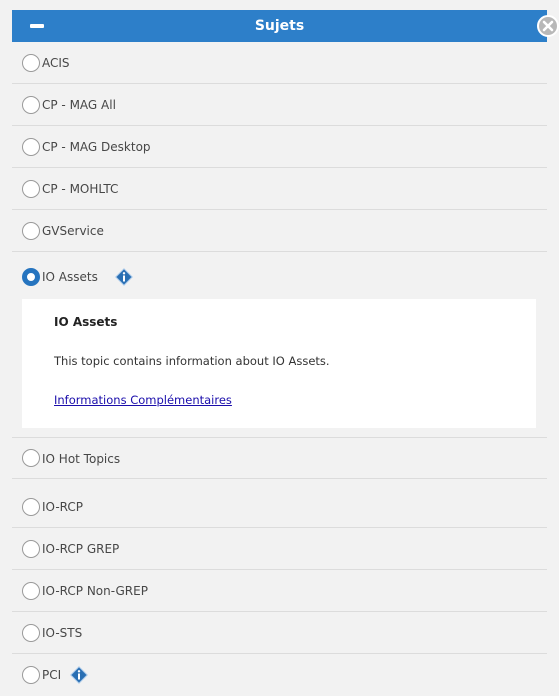  I want to click on topic-label: CP - MOHLTC, so click(80, 189).